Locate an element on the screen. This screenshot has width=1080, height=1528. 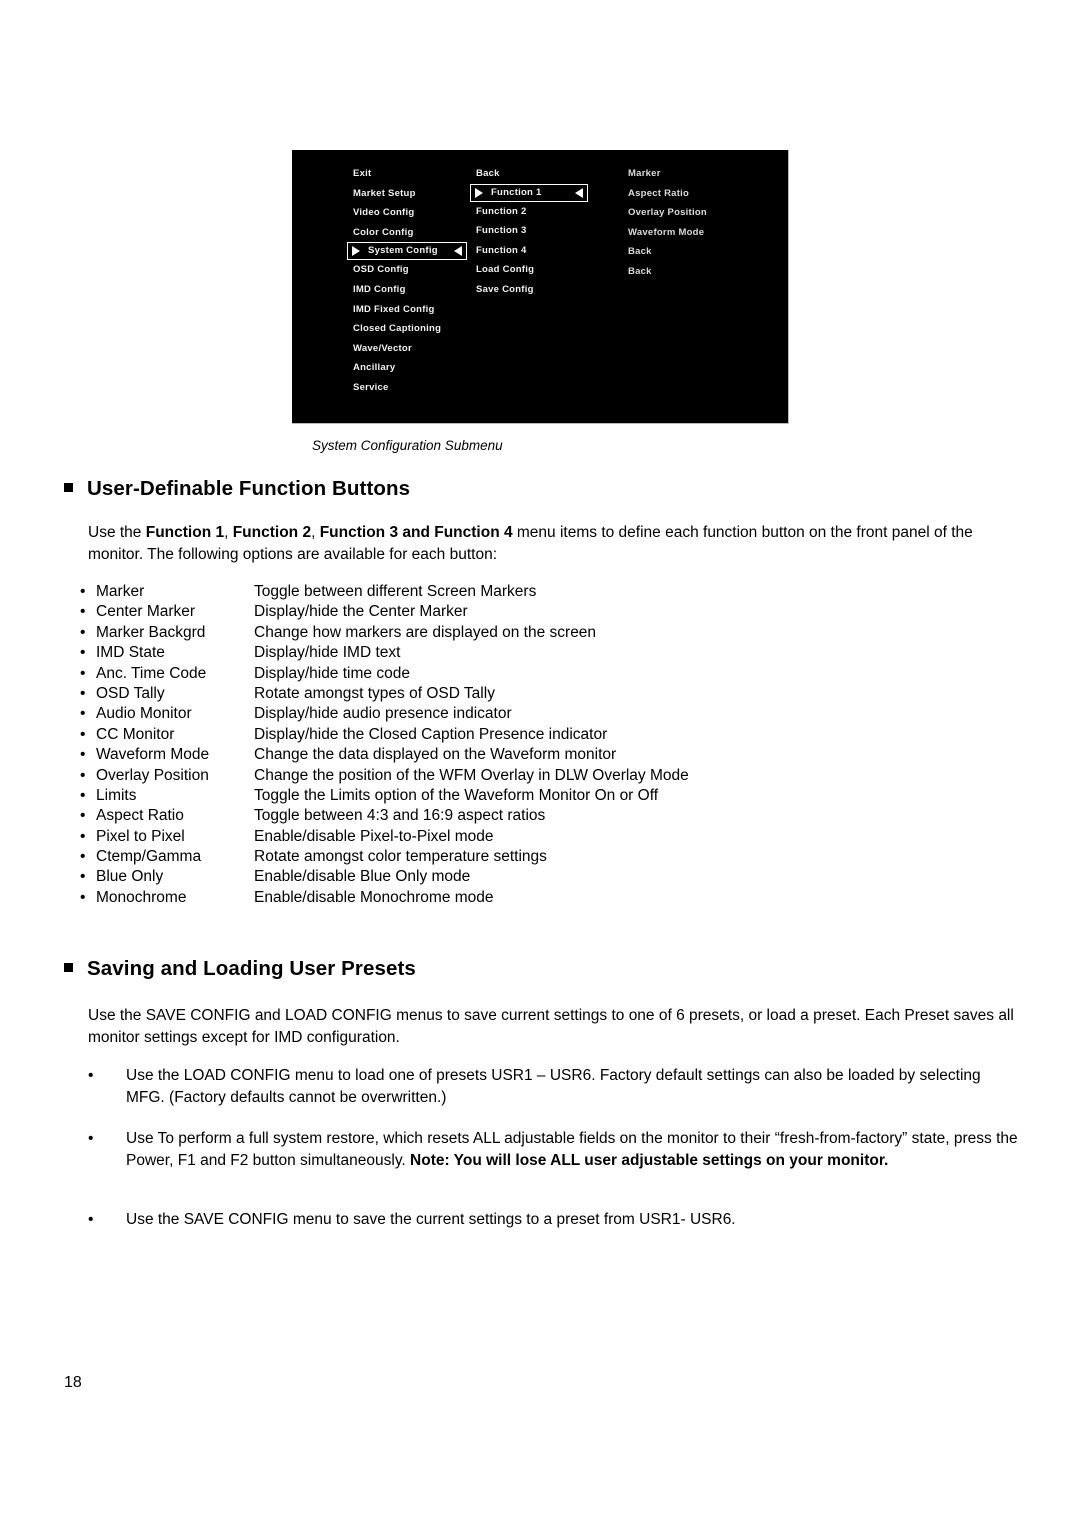
function-option-description: Display/hide IMD text is located at coordinates (327, 653).